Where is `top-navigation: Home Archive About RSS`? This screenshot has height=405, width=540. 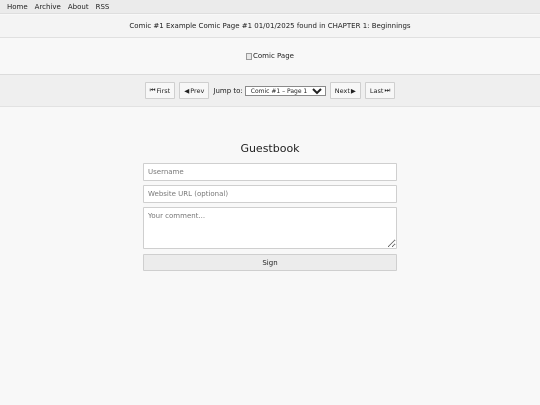 top-navigation: Home Archive About RSS is located at coordinates (270, 7).